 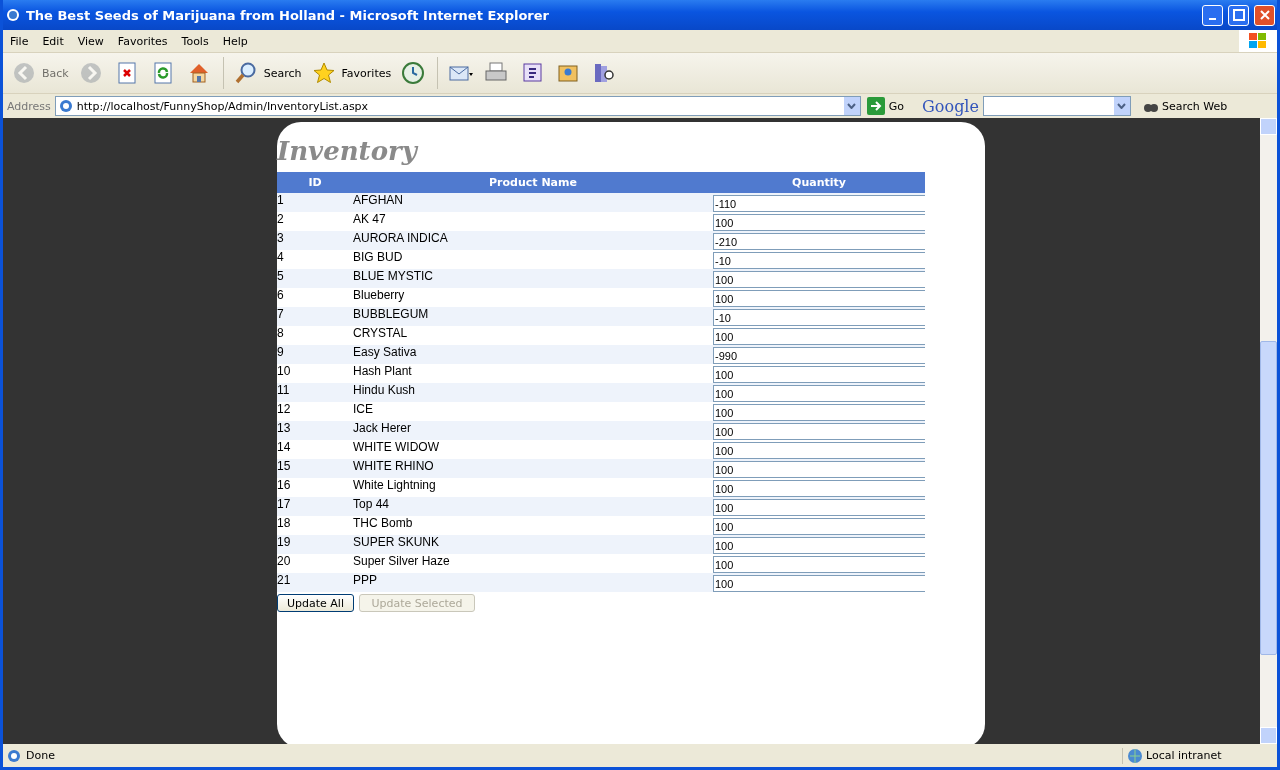 What do you see at coordinates (533, 297) in the screenshot?
I see `table-cell: Blueberry` at bounding box center [533, 297].